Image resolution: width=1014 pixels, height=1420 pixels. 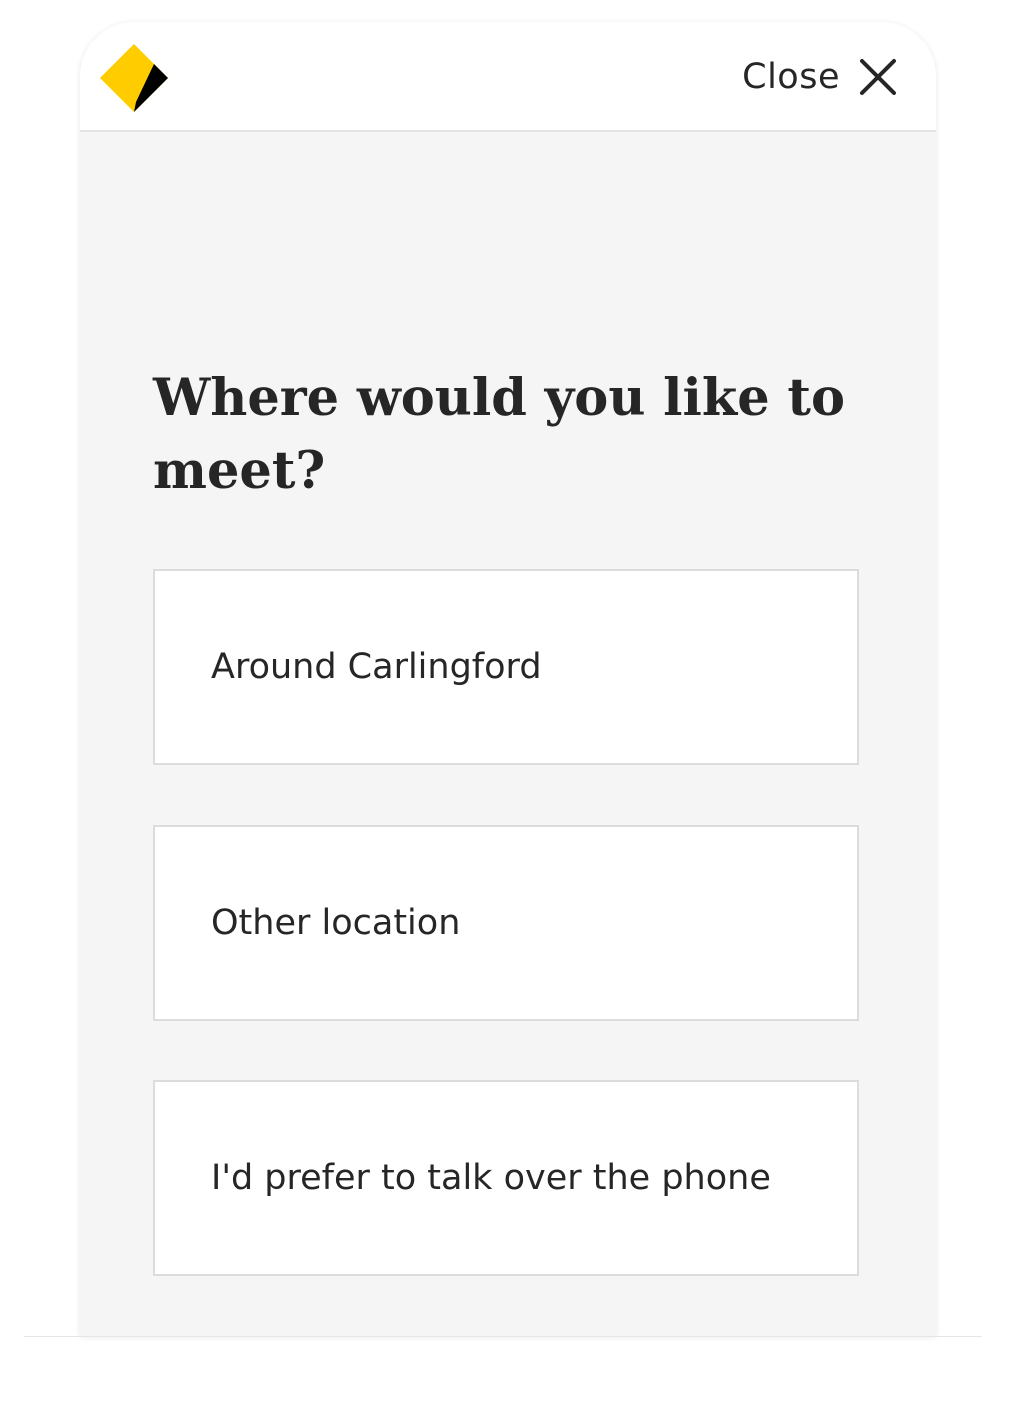 What do you see at coordinates (491, 1178) in the screenshot?
I see `option-label: I'd prefer to talk over the phone` at bounding box center [491, 1178].